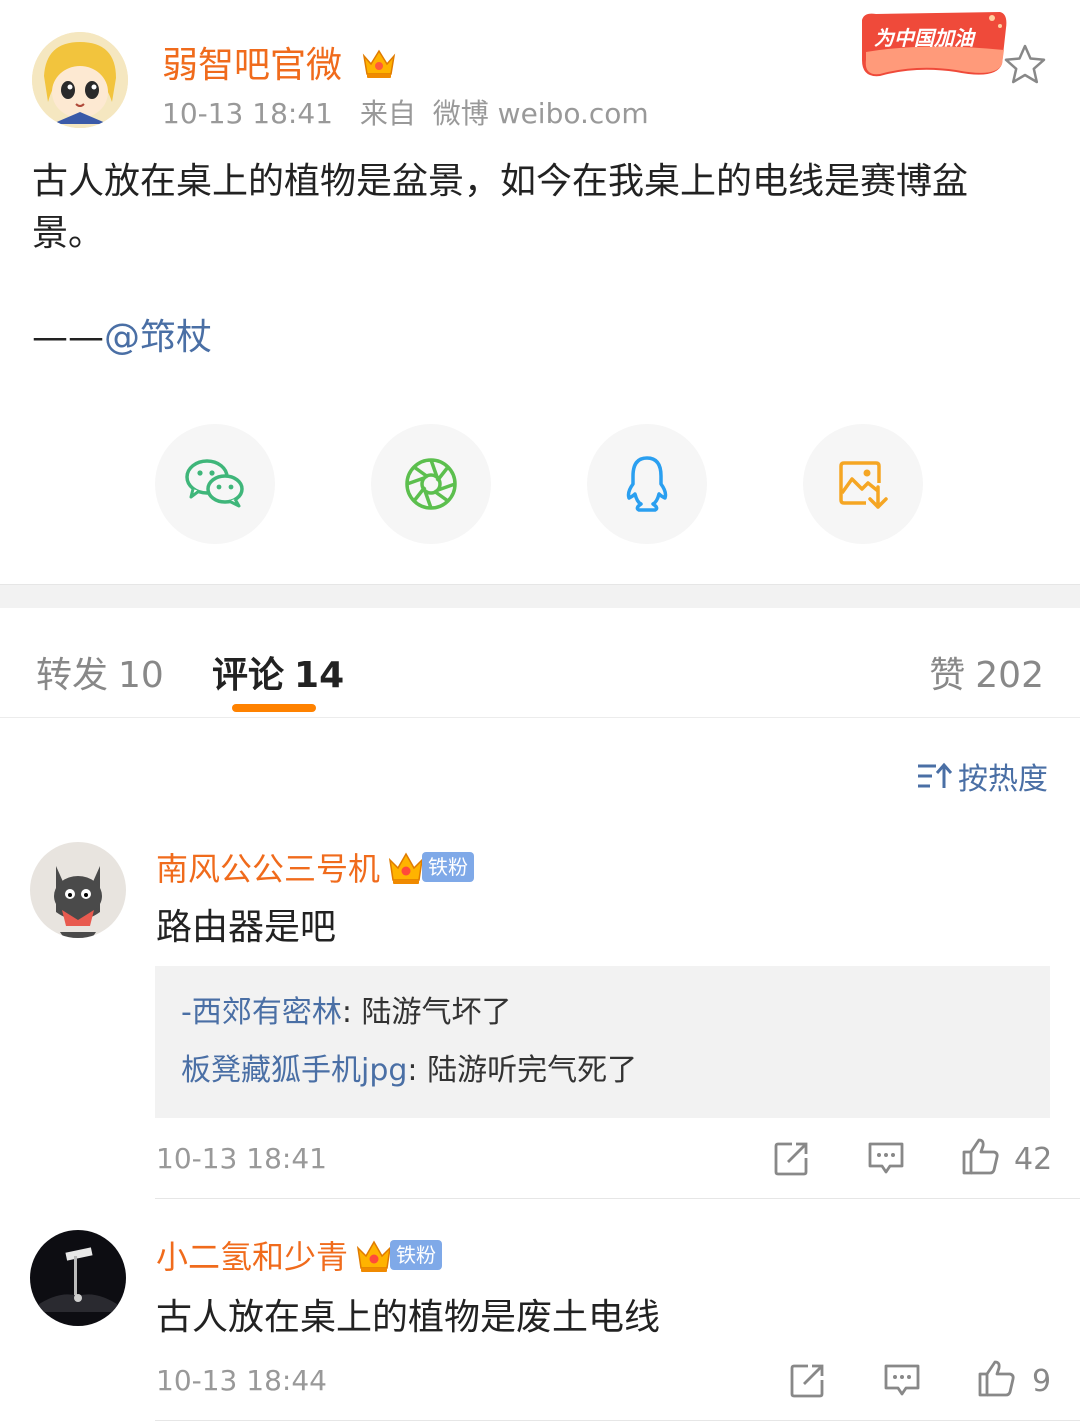  Describe the element at coordinates (72, 675) in the screenshot. I see `tab-repost-label: 转发` at that location.